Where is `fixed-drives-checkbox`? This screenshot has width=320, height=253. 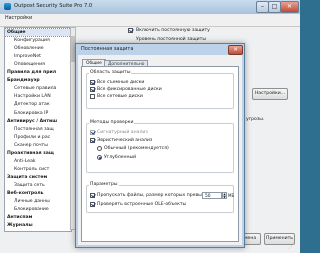 fixed-drives-checkbox is located at coordinates (92, 89).